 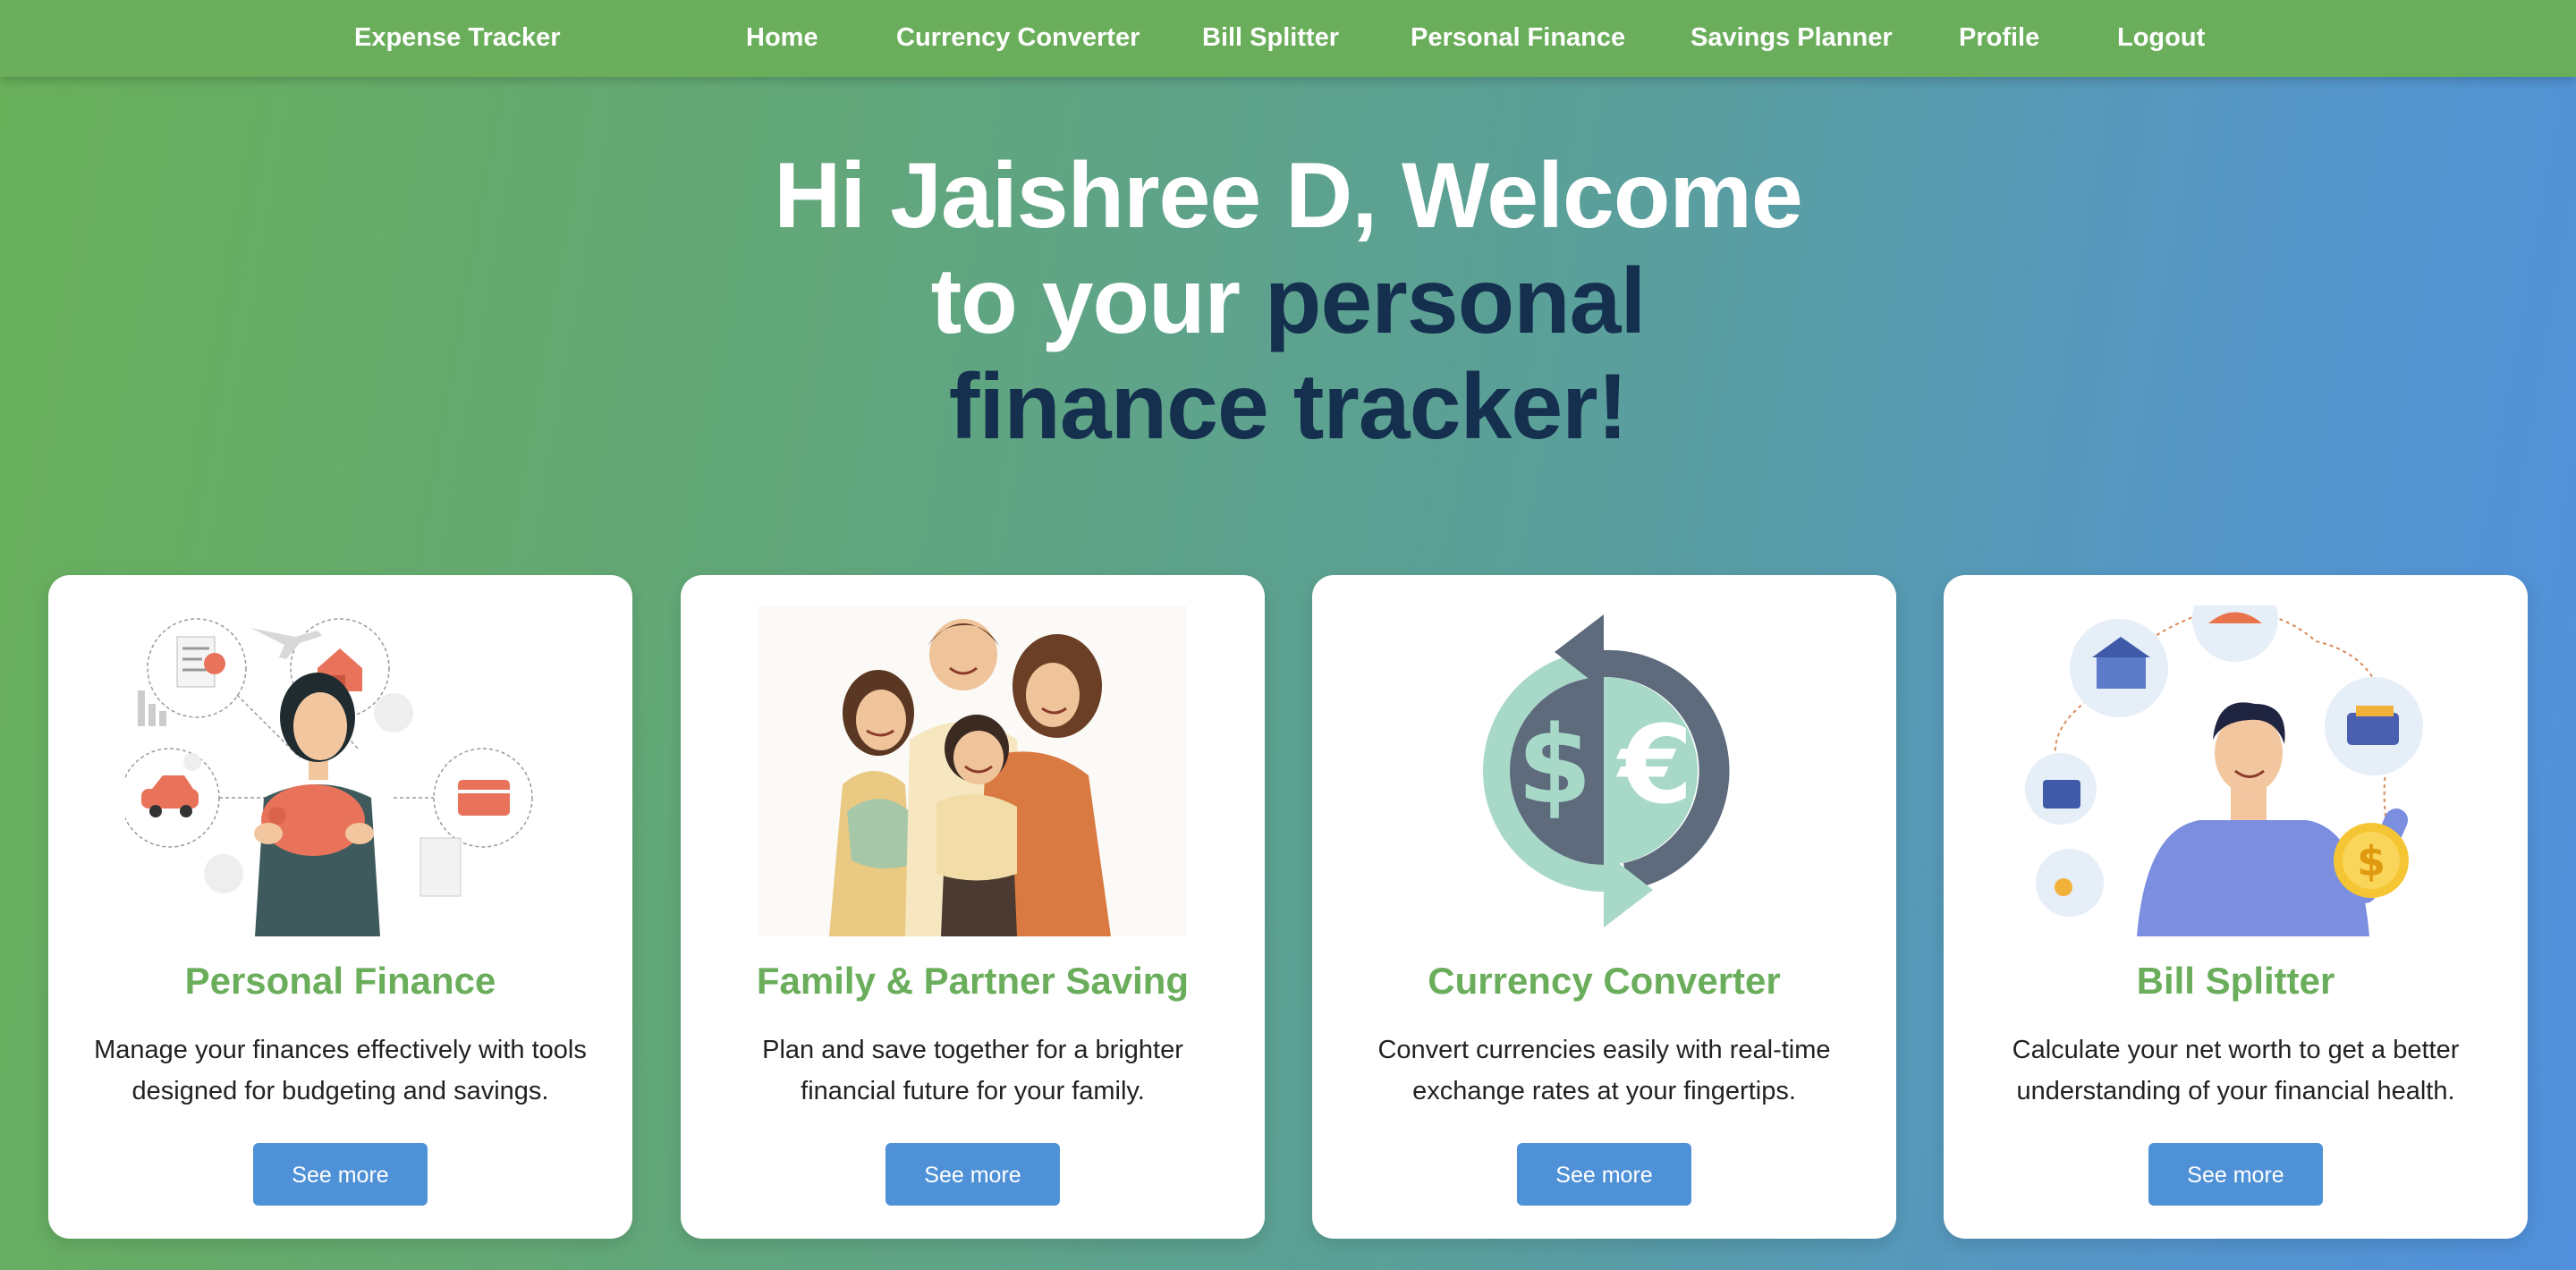 What do you see at coordinates (2161, 39) in the screenshot?
I see `nav-link-logout: Logout` at bounding box center [2161, 39].